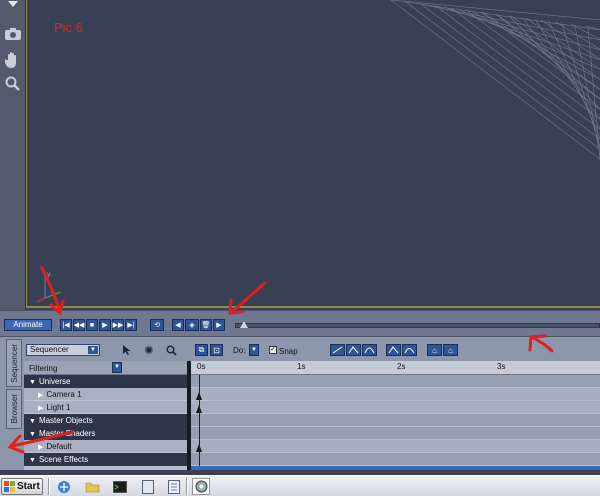  I want to click on window-icon, so click(148, 486).